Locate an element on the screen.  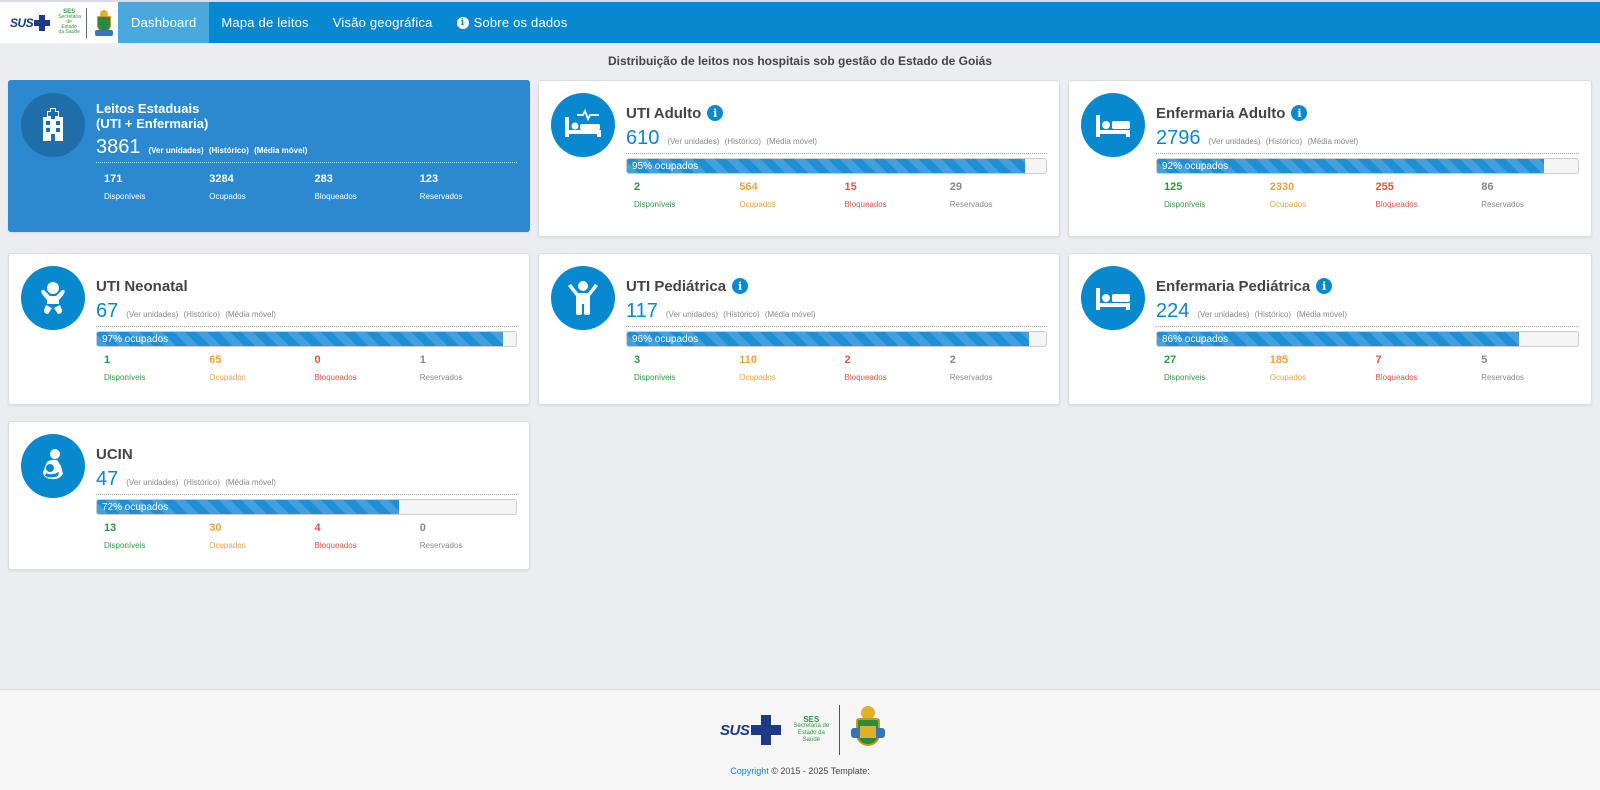
reserved-count: 5 is located at coordinates (1484, 360).